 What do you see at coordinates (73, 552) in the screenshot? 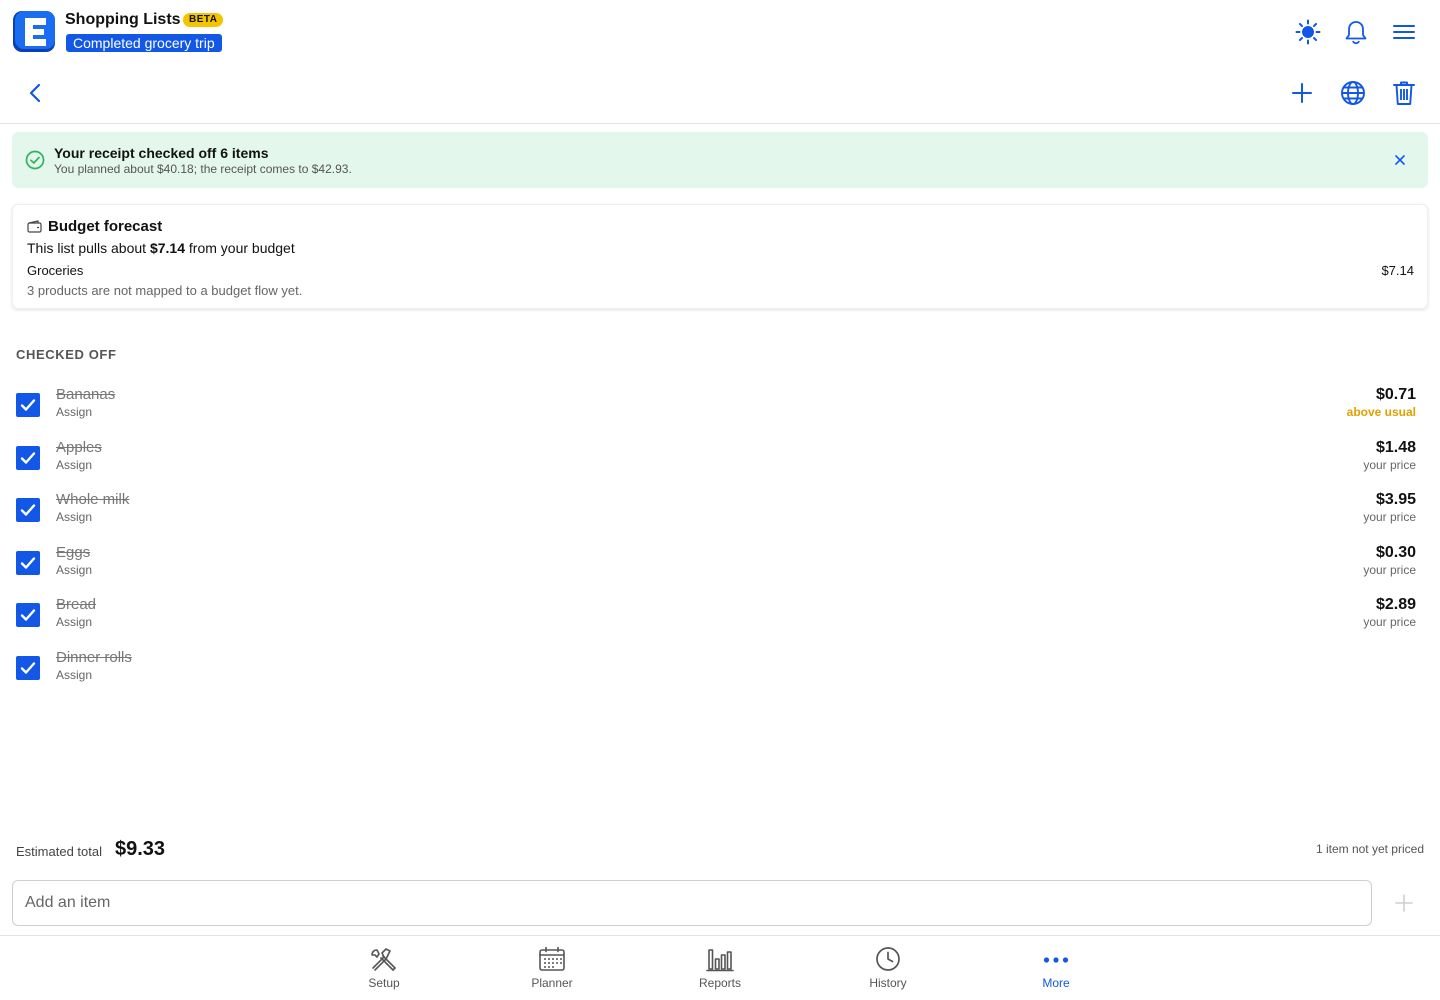
I see `item-name: Eggs` at bounding box center [73, 552].